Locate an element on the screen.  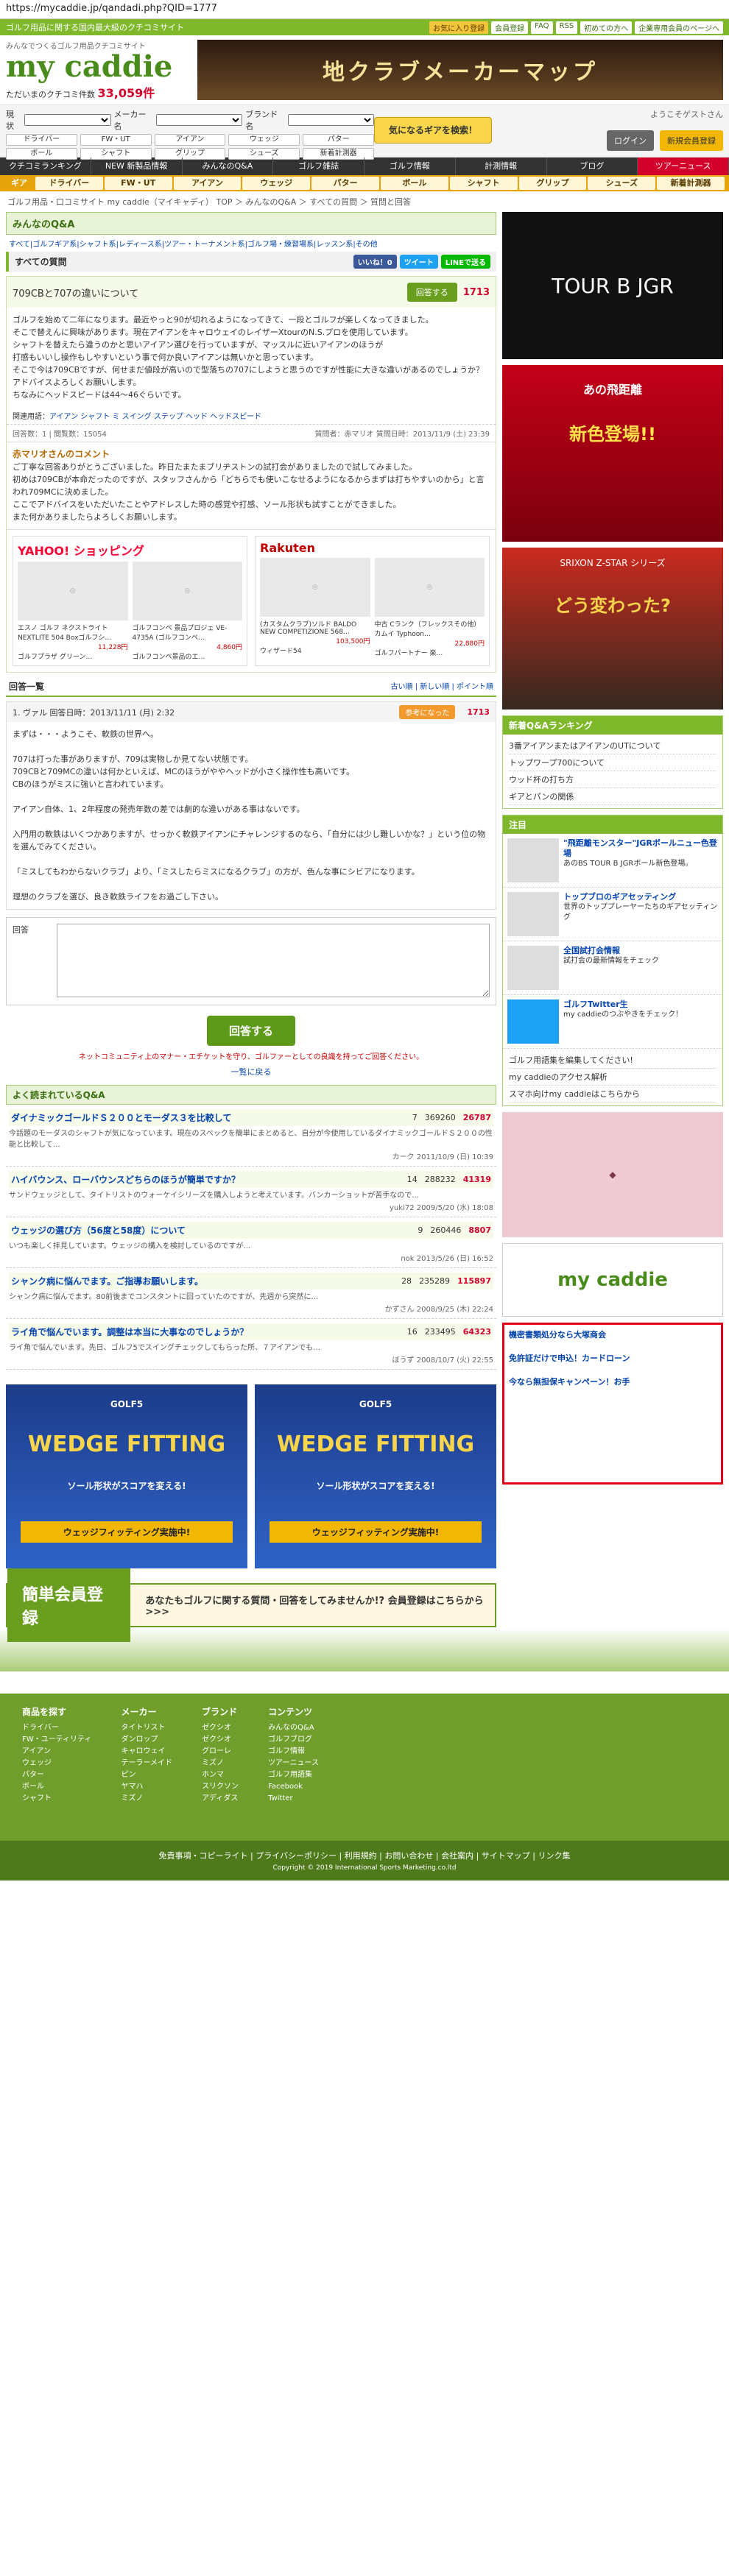
login-button: ログイン is located at coordinates (630, 140).